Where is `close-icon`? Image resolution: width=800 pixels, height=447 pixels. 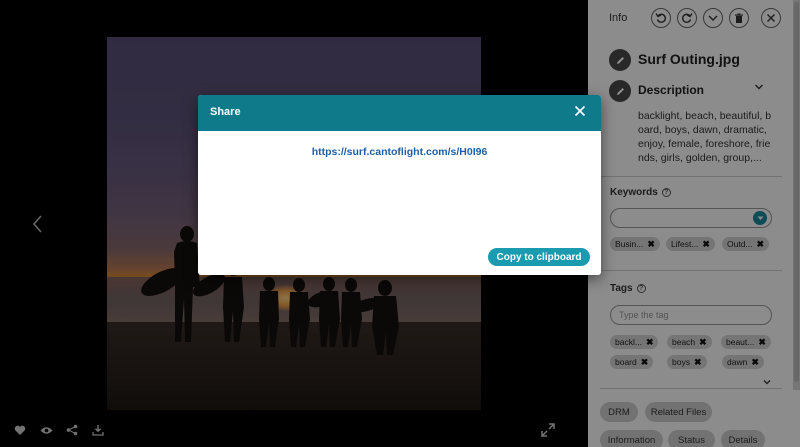 close-icon is located at coordinates (580, 111).